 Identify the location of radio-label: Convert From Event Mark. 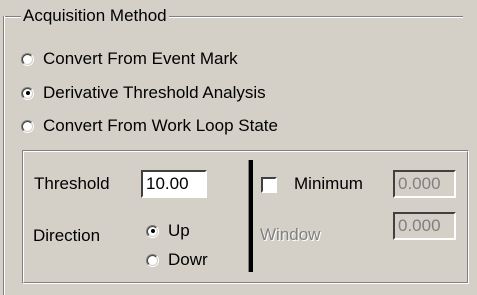
(140, 58).